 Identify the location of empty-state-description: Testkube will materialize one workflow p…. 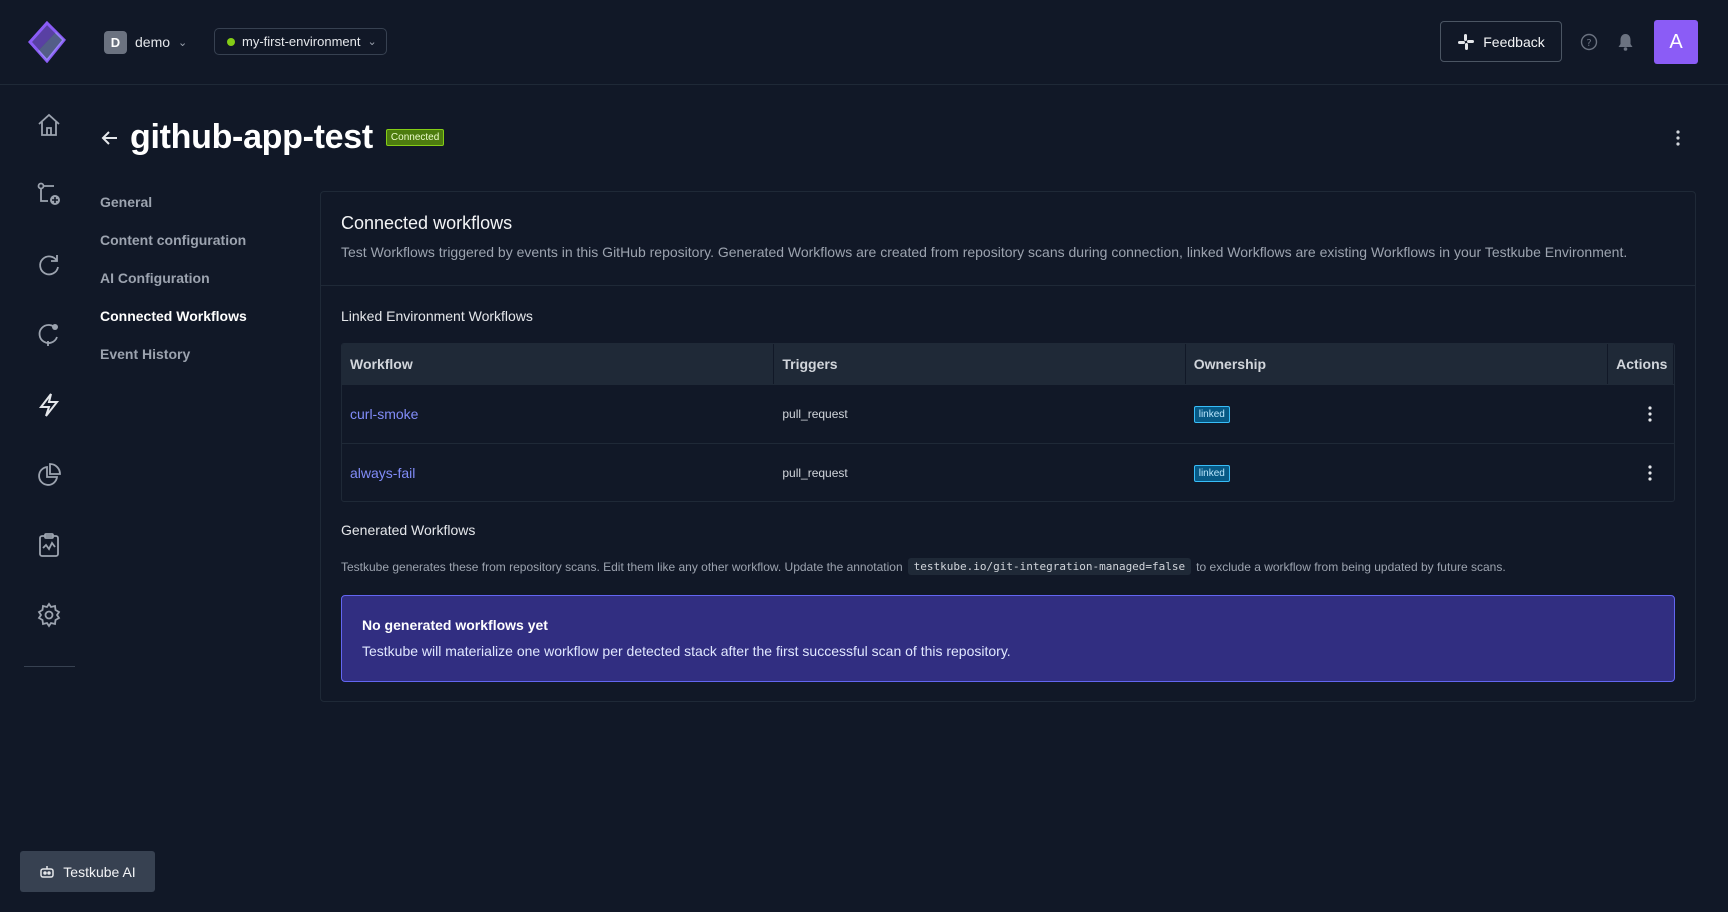
(686, 651).